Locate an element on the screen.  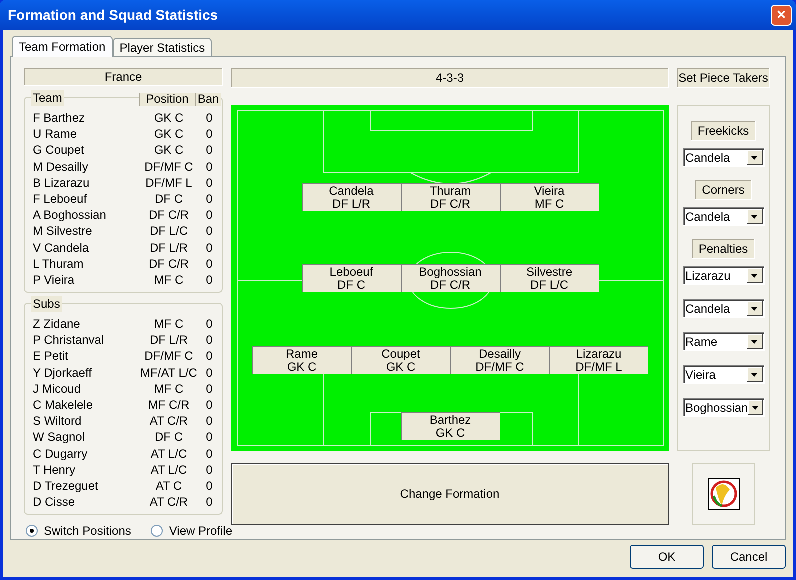
dropdown: Lizarazu is located at coordinates (723, 275).